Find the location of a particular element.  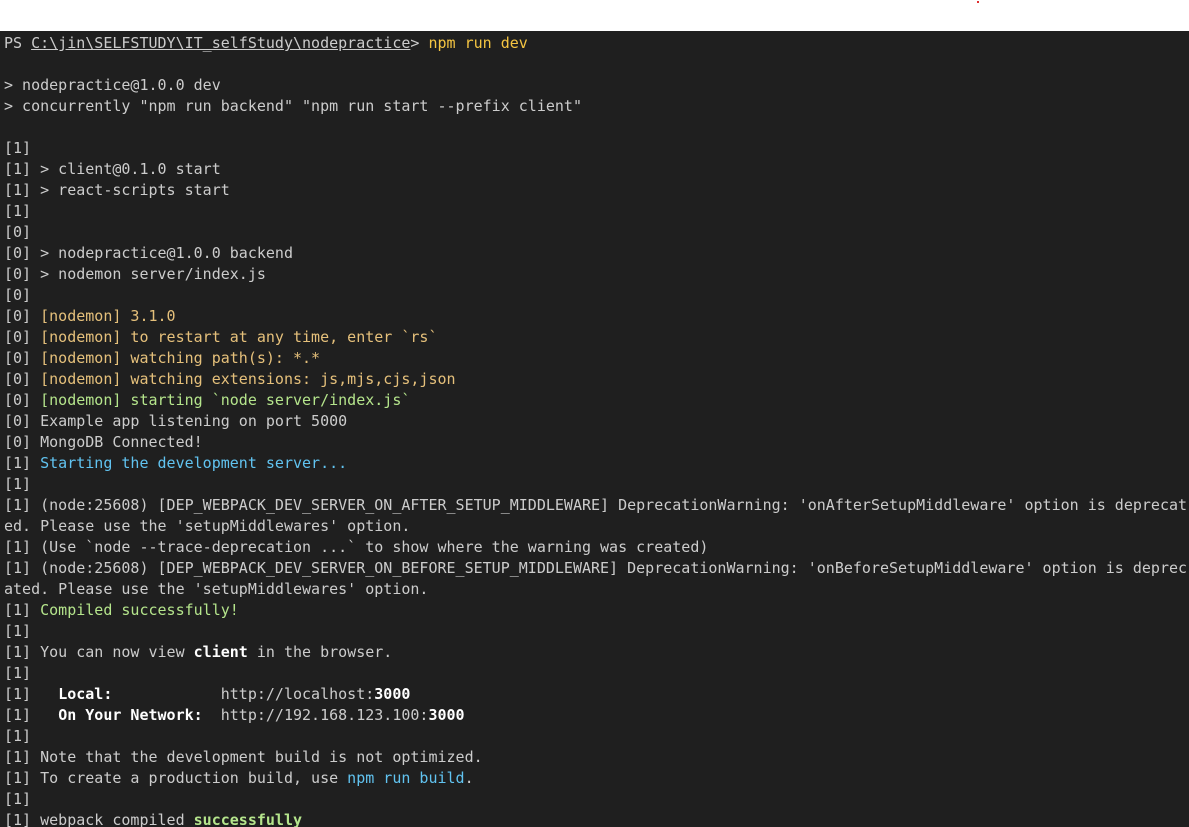

network-port: 3000 is located at coordinates (446, 715).